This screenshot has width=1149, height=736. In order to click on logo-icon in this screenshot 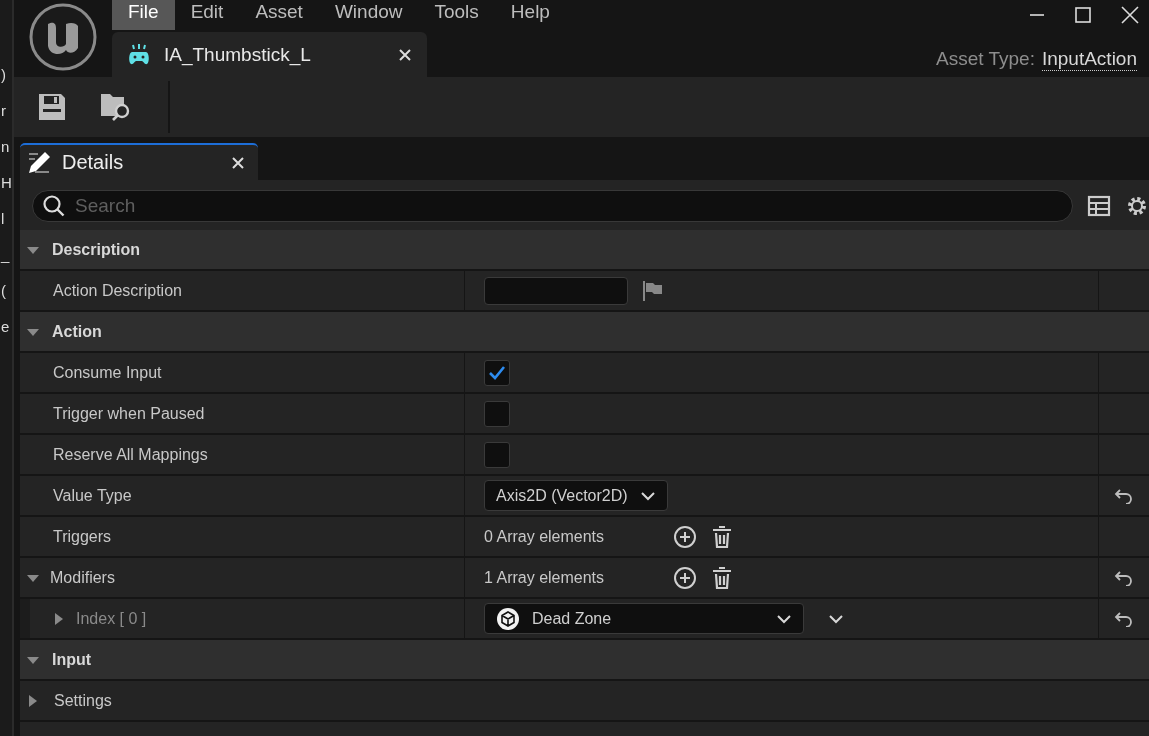, I will do `click(63, 37)`.